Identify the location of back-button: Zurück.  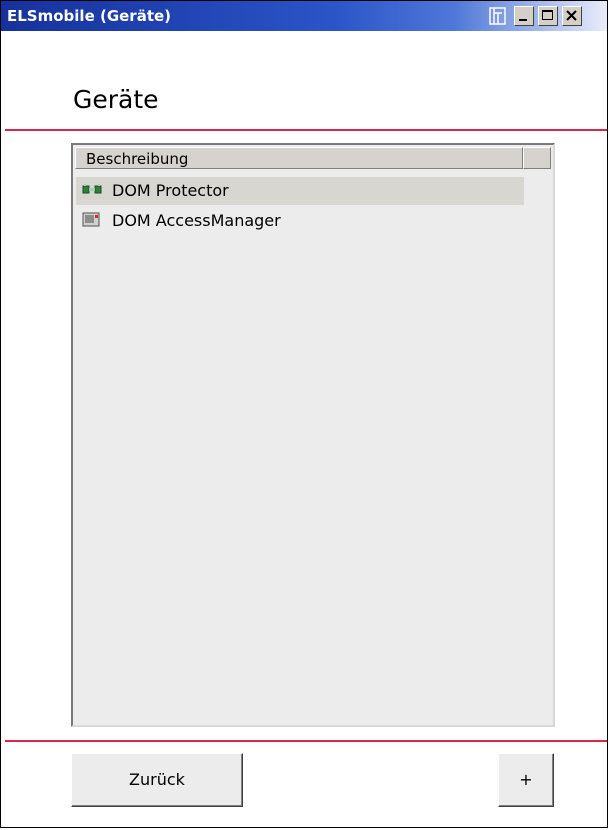
(157, 780).